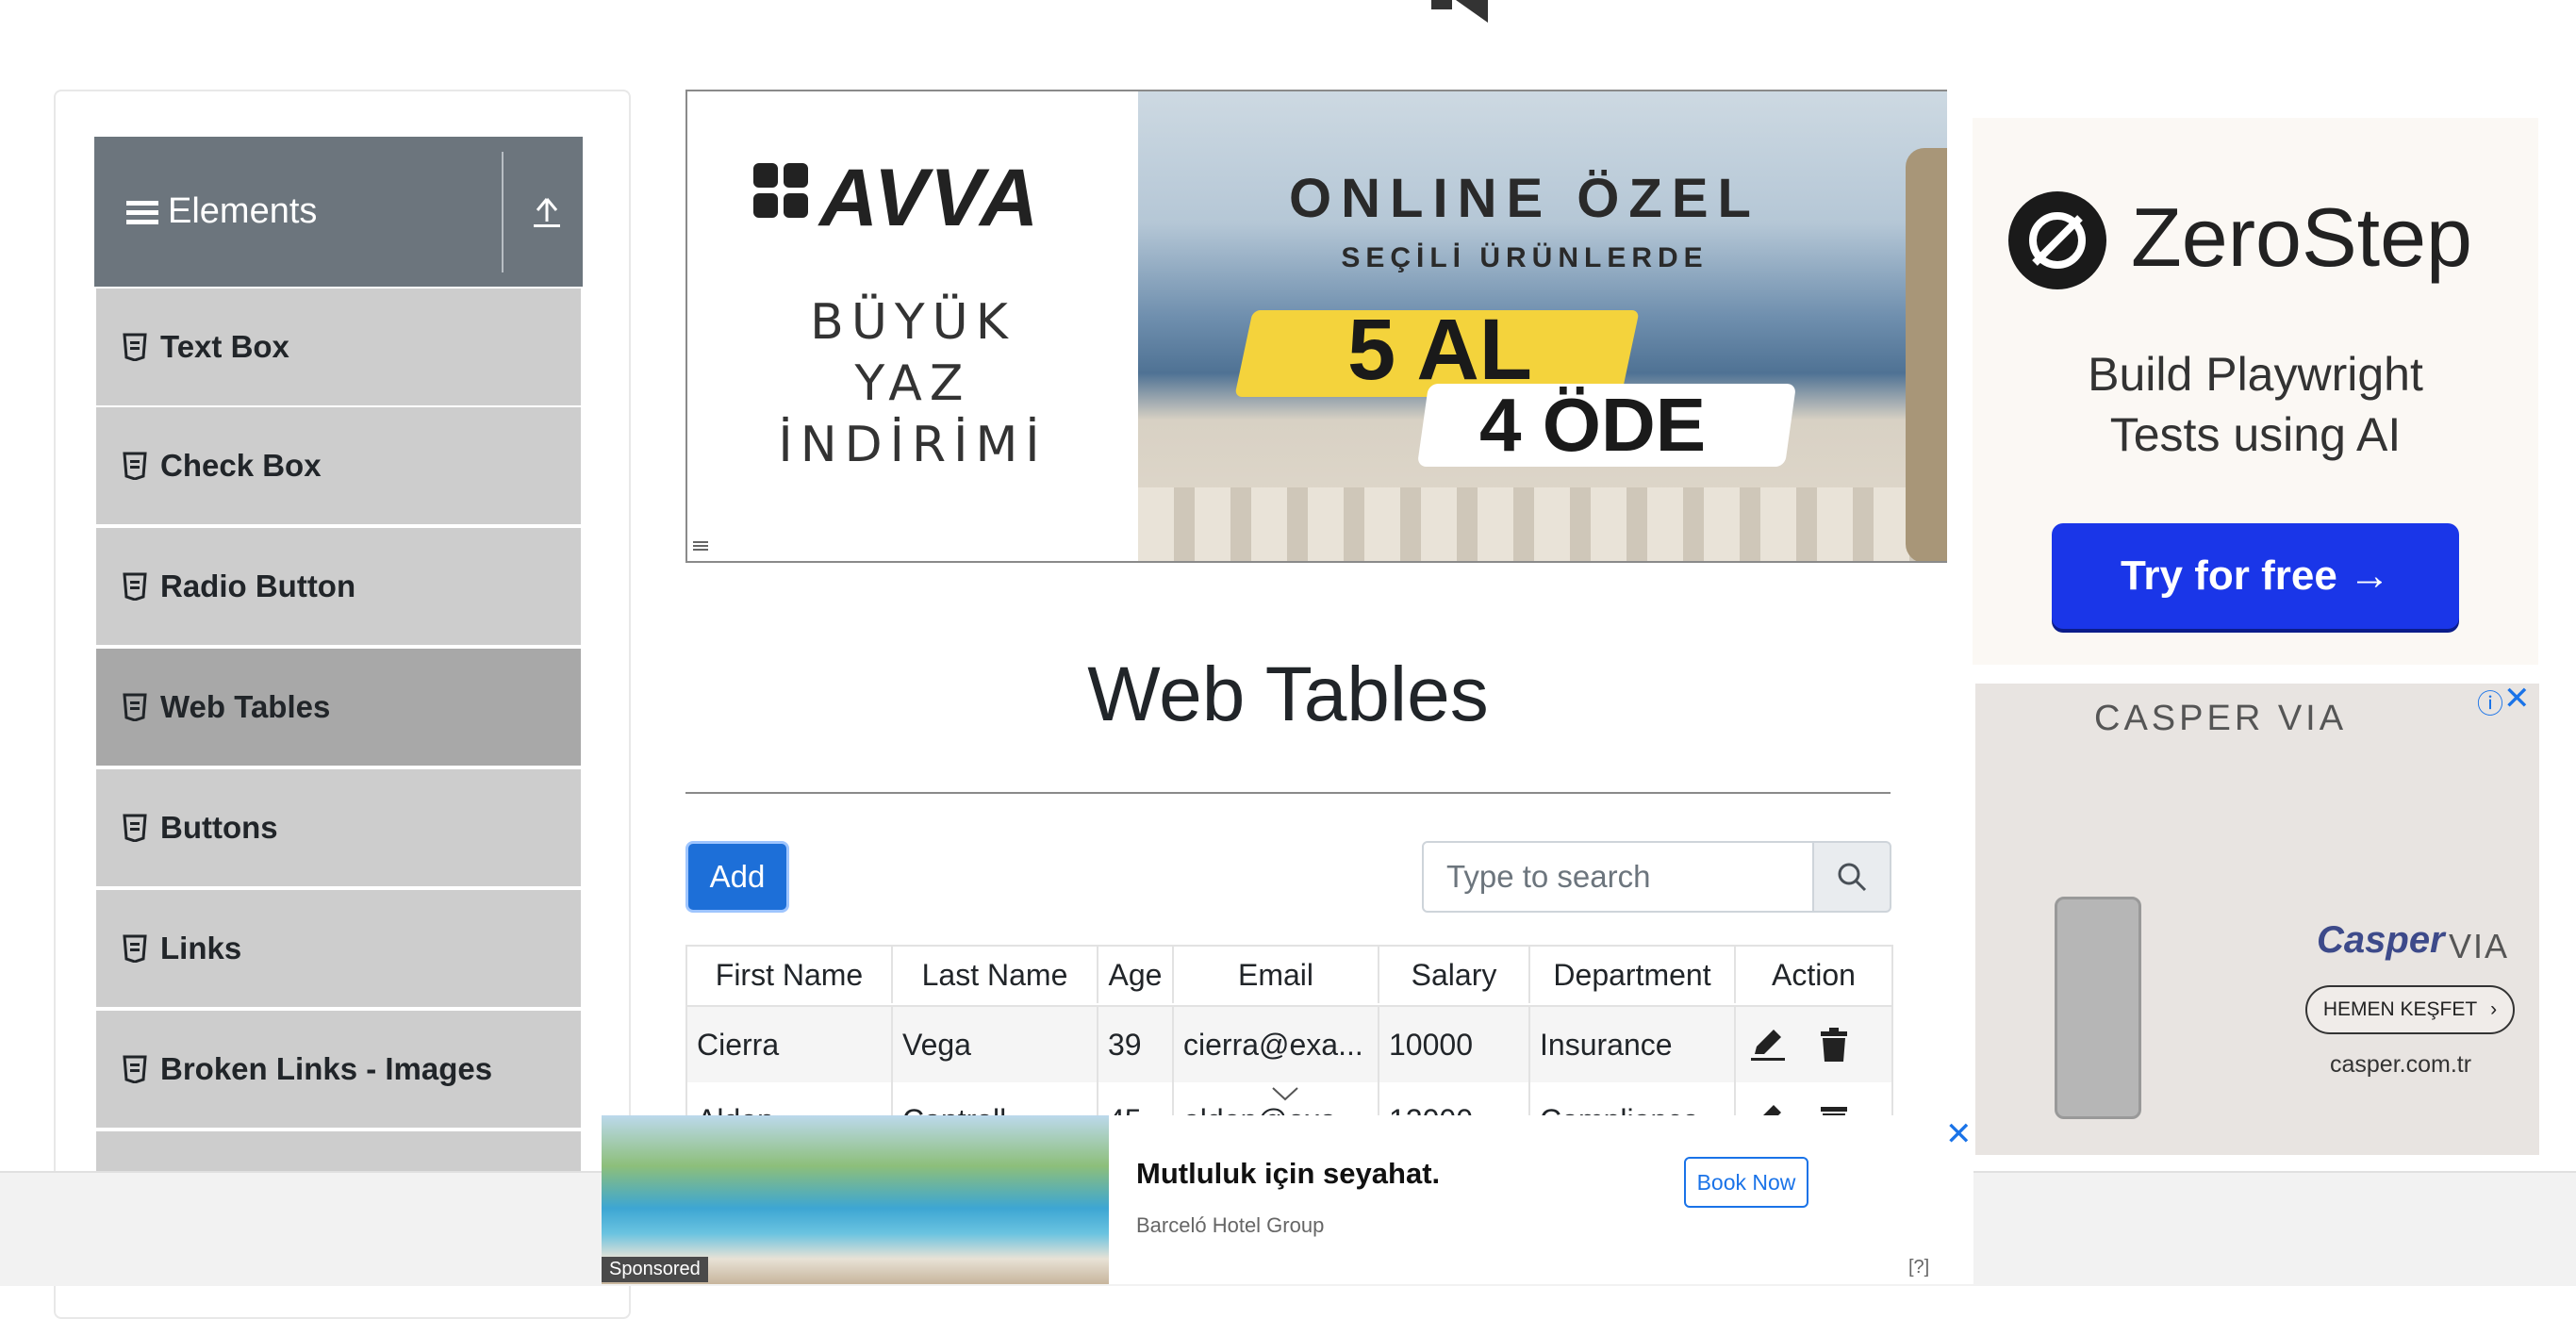 This screenshot has height=1319, width=2576. Describe the element at coordinates (245, 706) in the screenshot. I see `sidebar-item-label: Web Tables` at that location.